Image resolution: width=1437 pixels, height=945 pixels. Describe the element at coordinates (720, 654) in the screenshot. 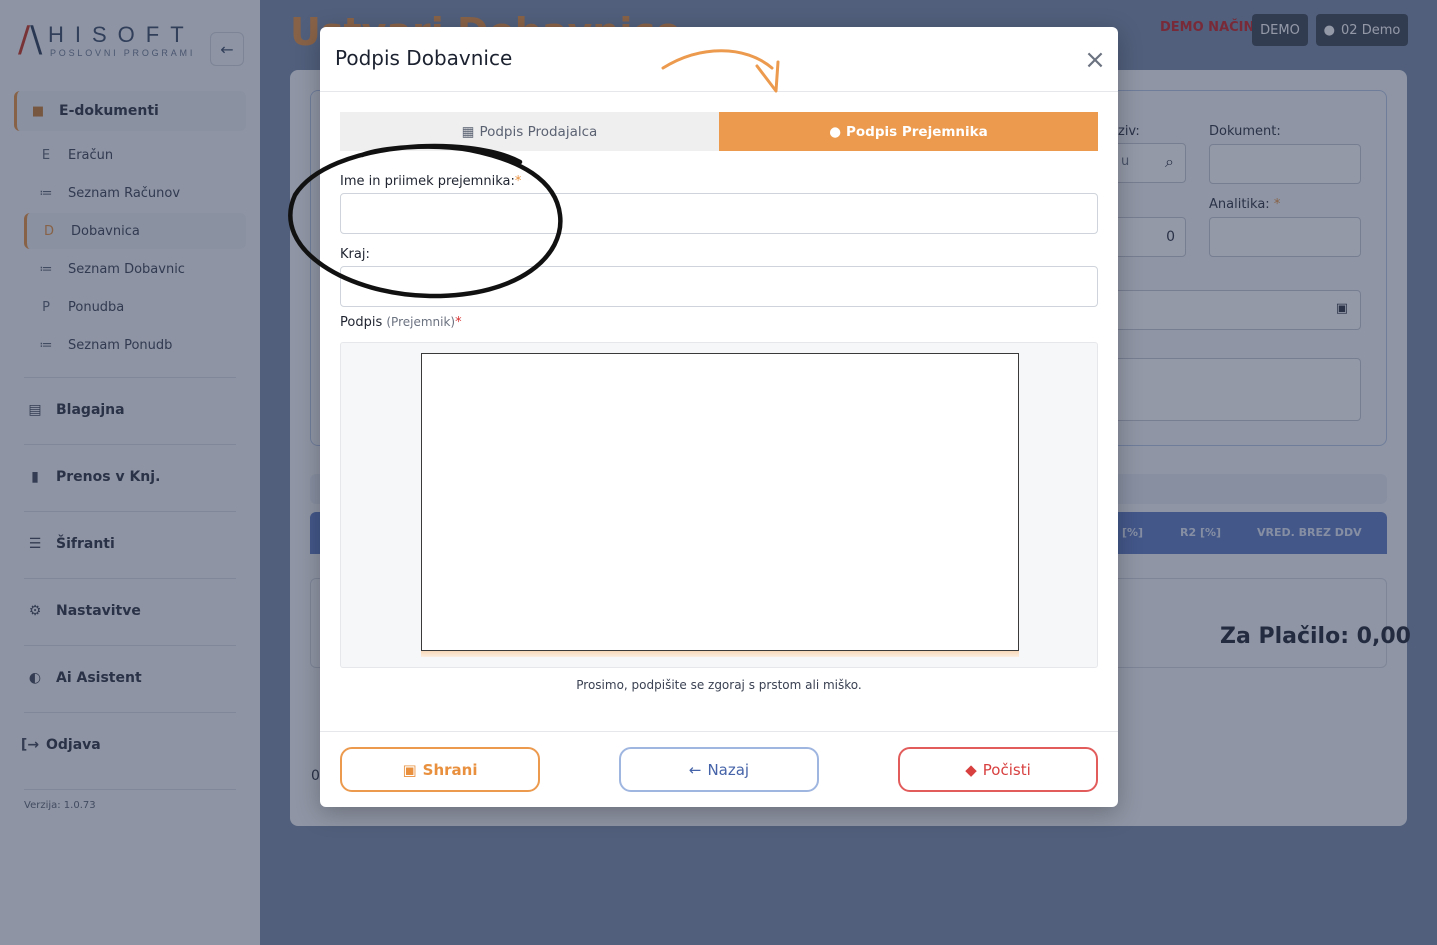

I see `signature-underline` at that location.